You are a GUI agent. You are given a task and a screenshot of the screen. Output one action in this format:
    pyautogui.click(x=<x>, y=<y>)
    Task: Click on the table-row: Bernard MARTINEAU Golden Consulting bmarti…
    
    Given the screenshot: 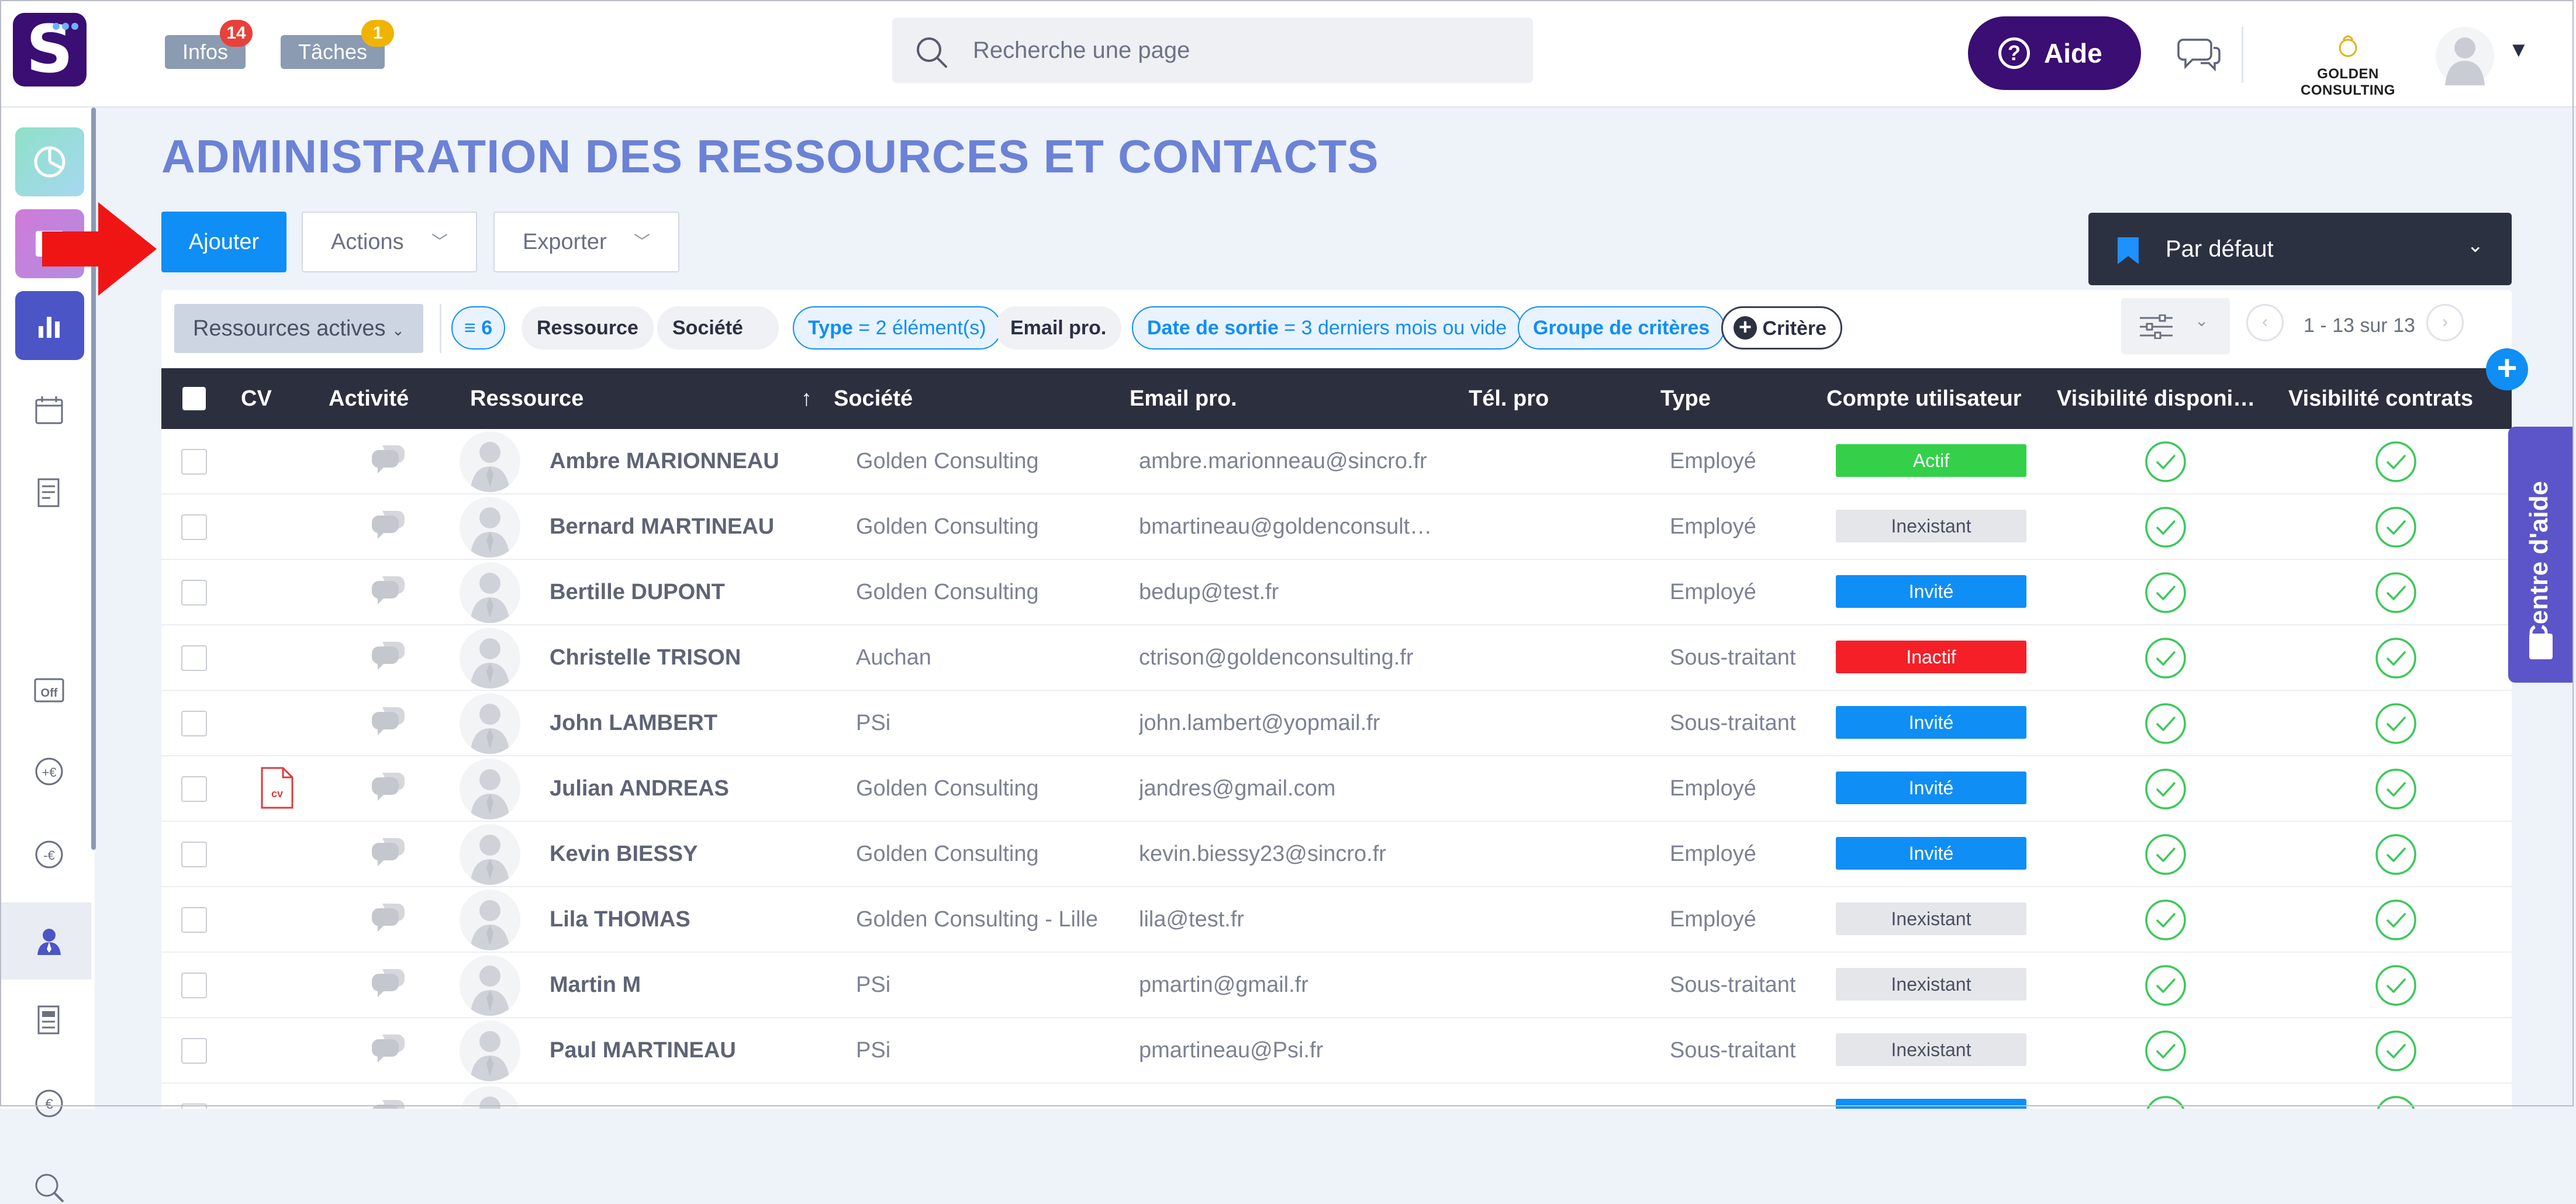 What is the action you would take?
    pyautogui.click(x=1336, y=527)
    